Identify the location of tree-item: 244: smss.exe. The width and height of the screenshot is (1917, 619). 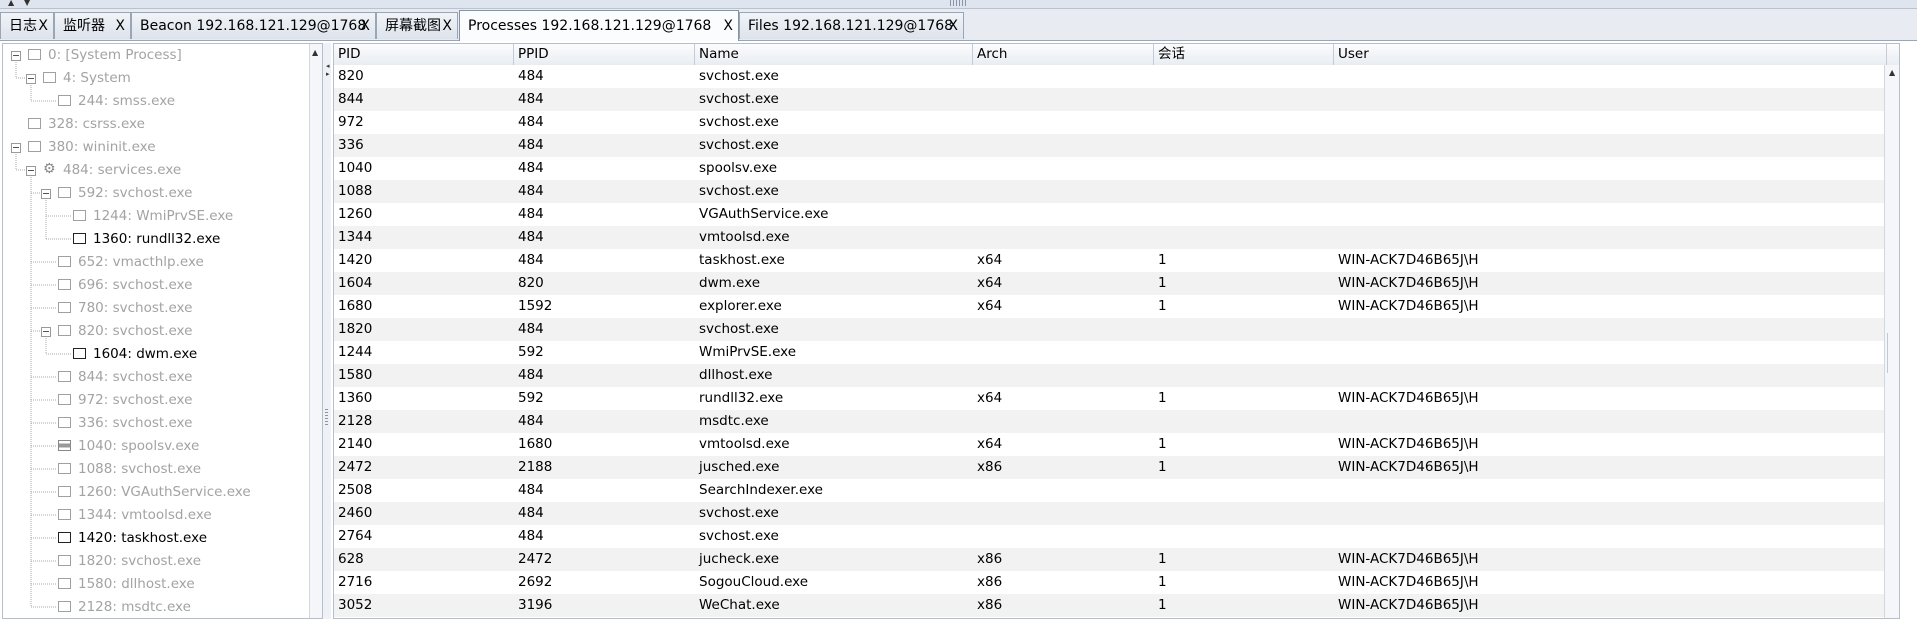
(172, 101).